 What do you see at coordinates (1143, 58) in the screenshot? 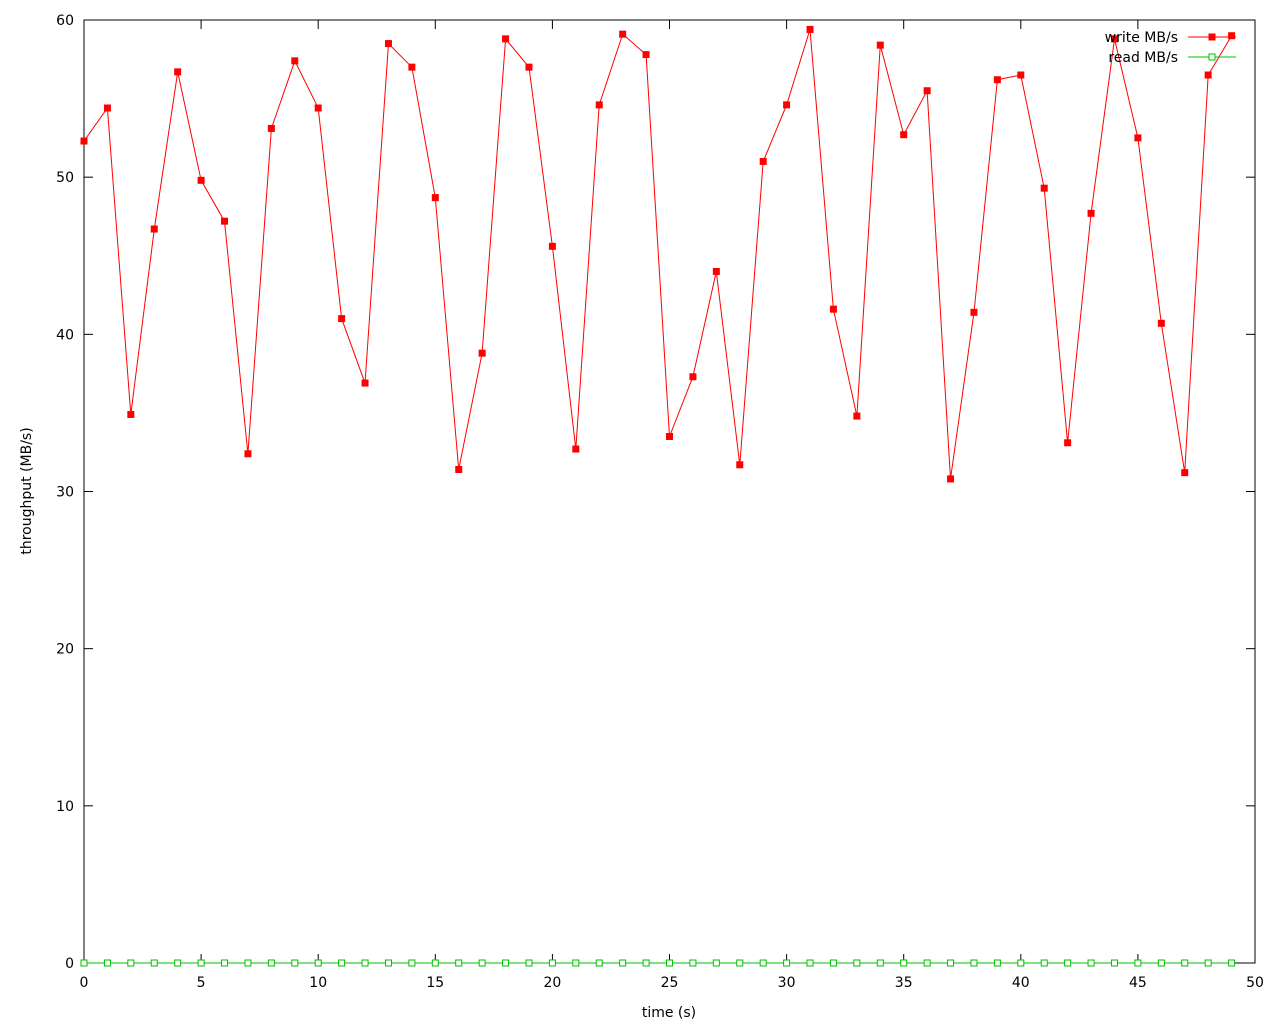
I see `legend-label: read MB/s` at bounding box center [1143, 58].